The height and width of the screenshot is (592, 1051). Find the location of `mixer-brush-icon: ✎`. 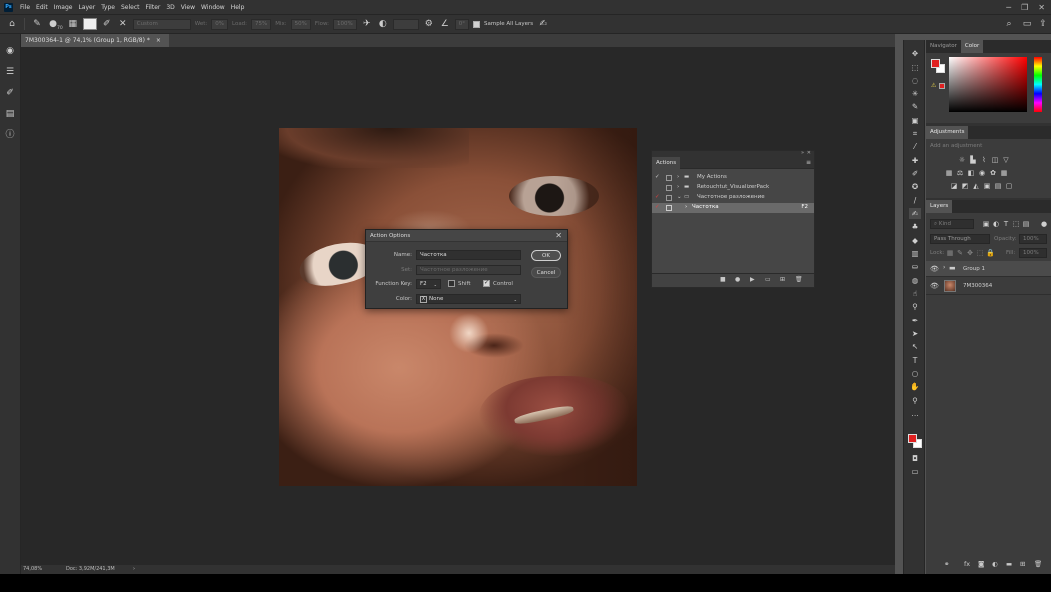

mixer-brush-icon: ✎ is located at coordinates (37, 24).